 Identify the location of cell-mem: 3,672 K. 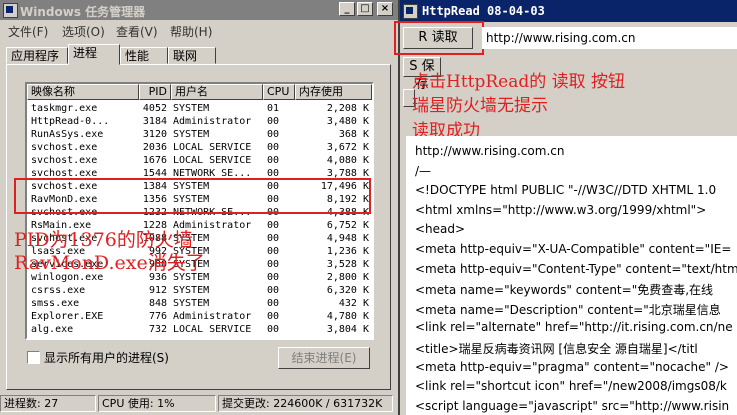
(347, 147).